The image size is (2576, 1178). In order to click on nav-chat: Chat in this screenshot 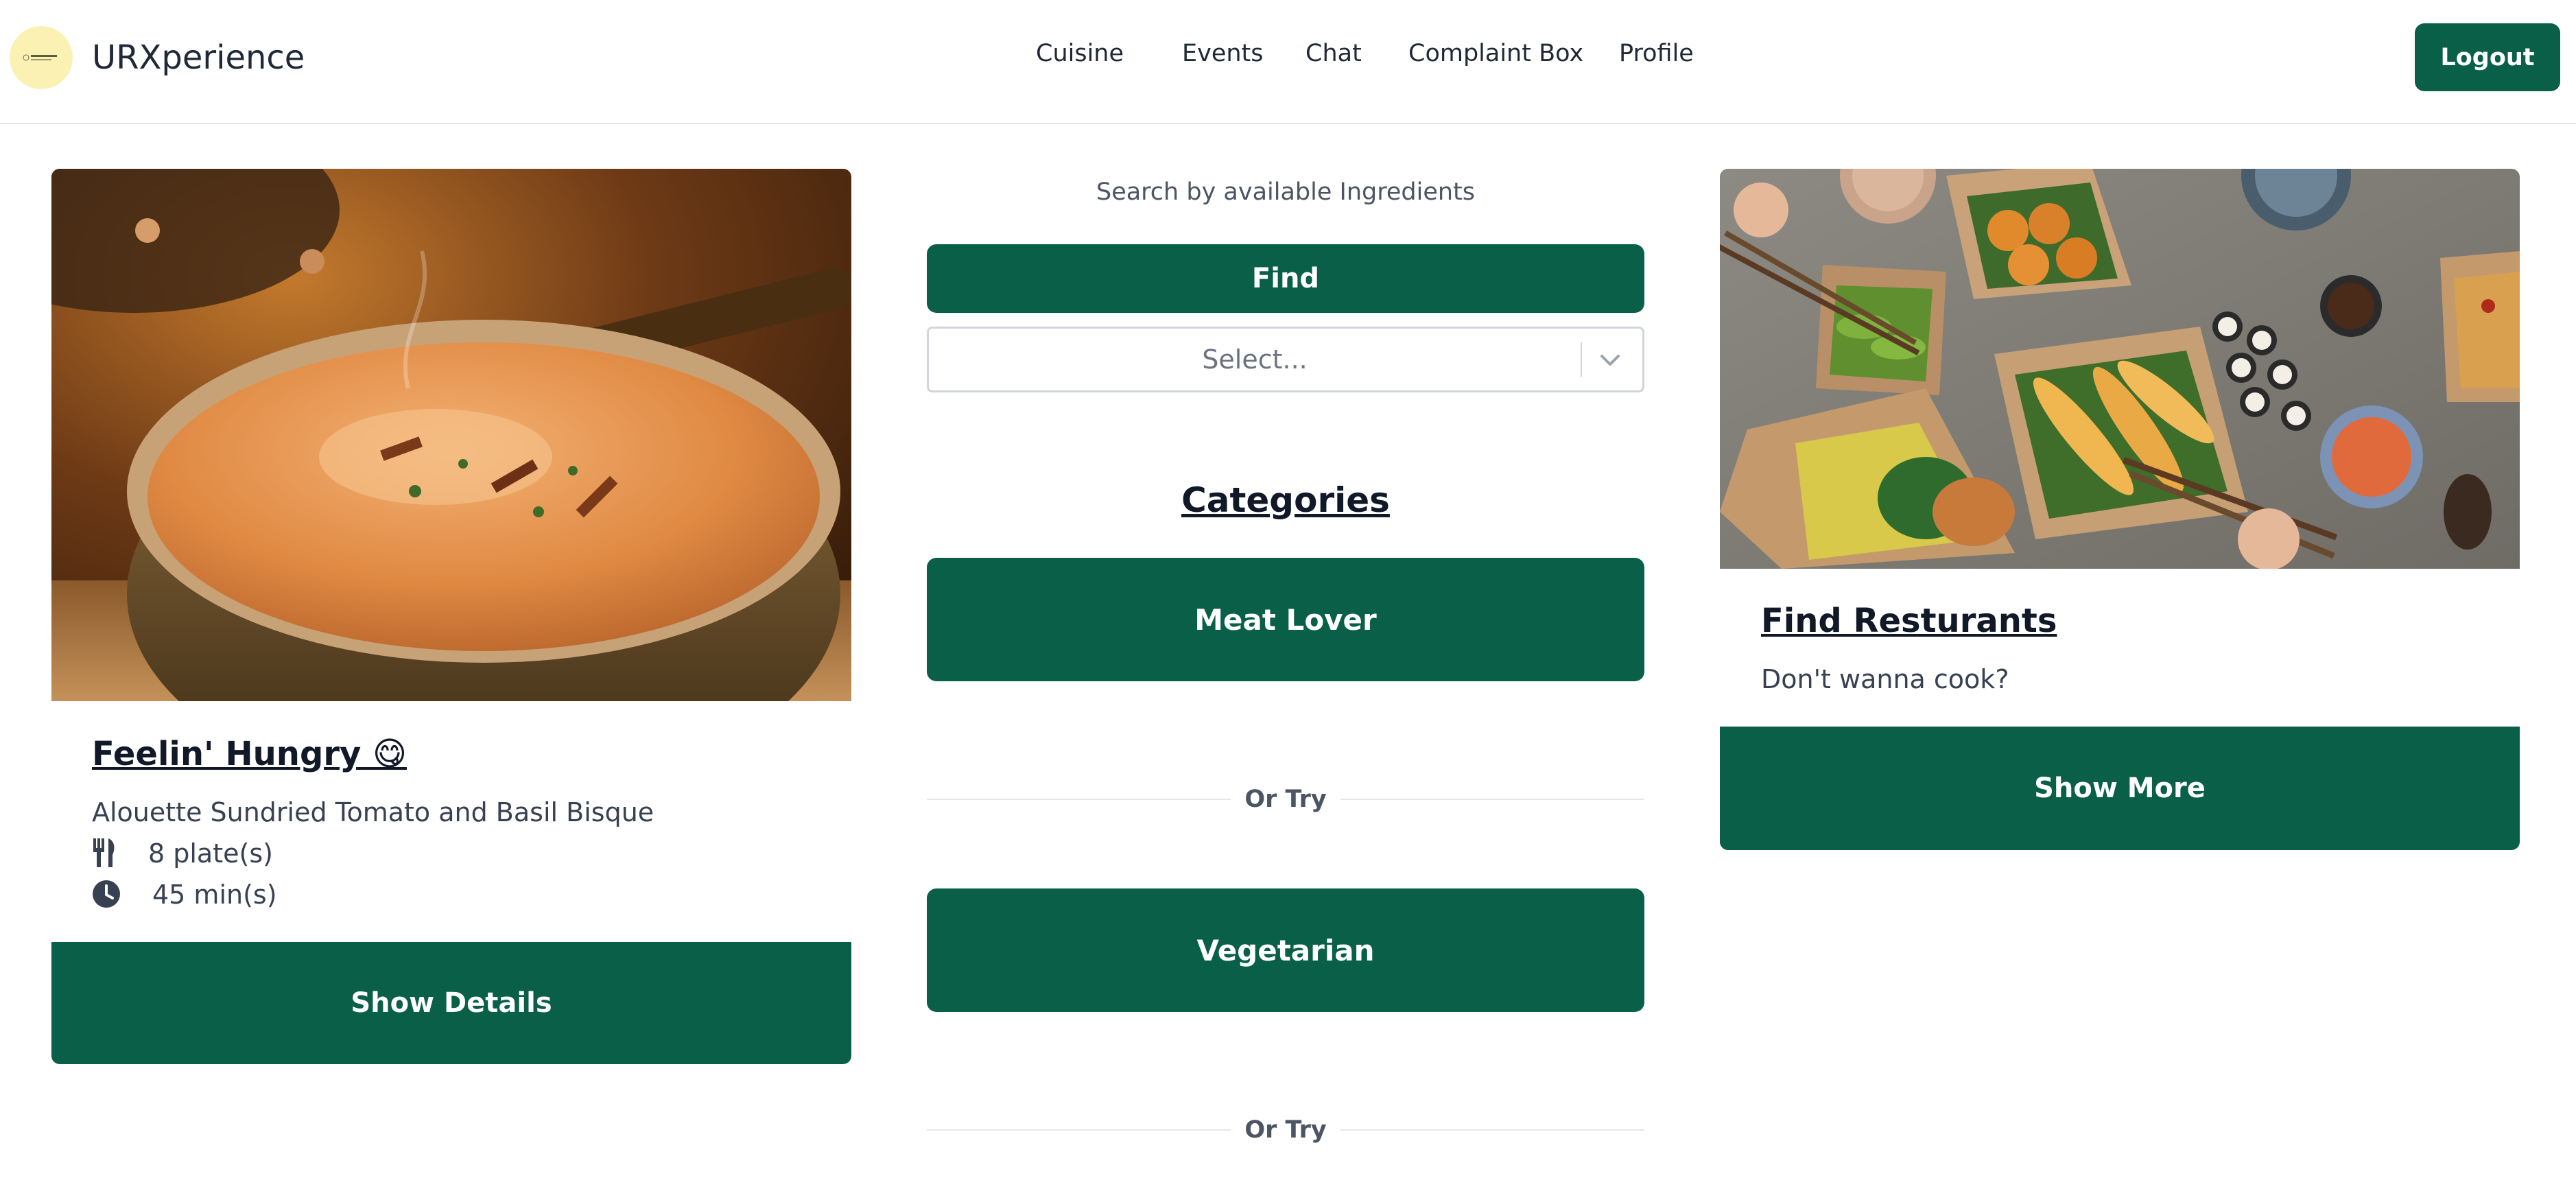, I will do `click(1333, 53)`.